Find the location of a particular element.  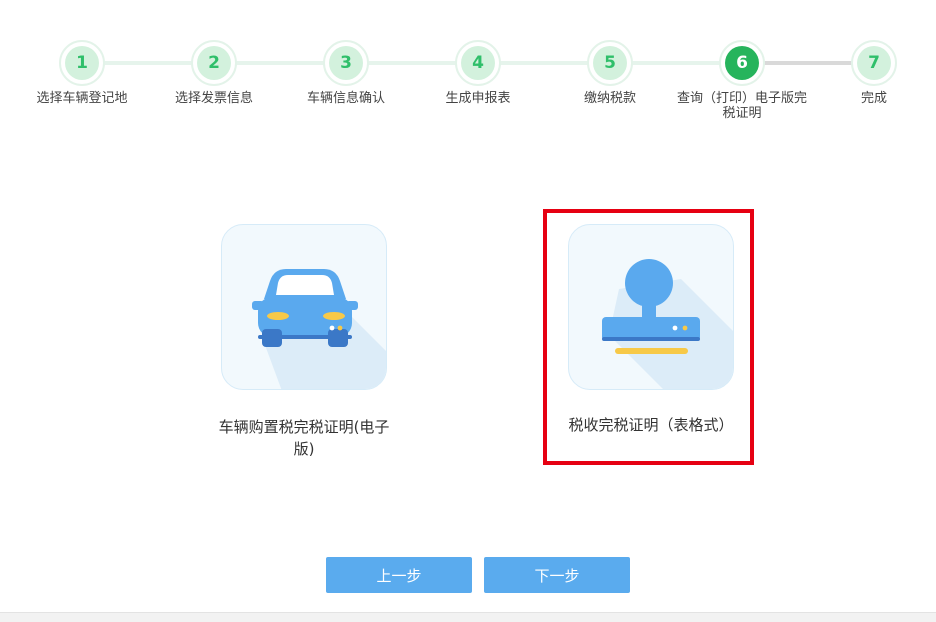

step-label: 缴纳税款 is located at coordinates (609, 98).